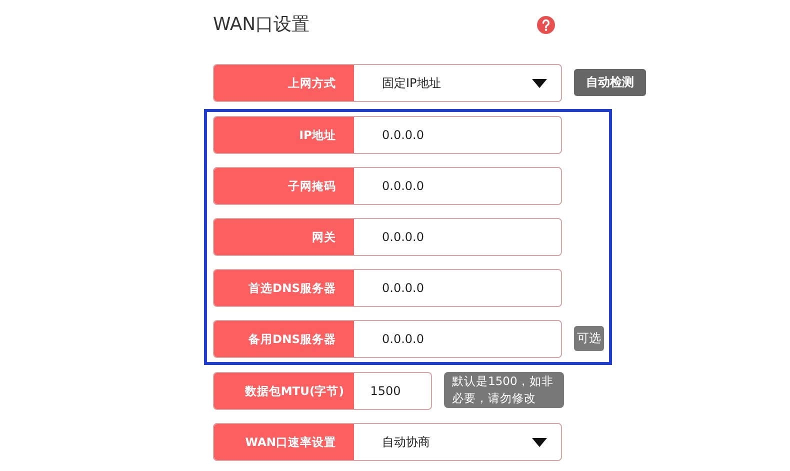 The height and width of the screenshot is (471, 790). What do you see at coordinates (504, 390) in the screenshot?
I see `hint-text: 默认是1500，如非必要，请勿修改` at bounding box center [504, 390].